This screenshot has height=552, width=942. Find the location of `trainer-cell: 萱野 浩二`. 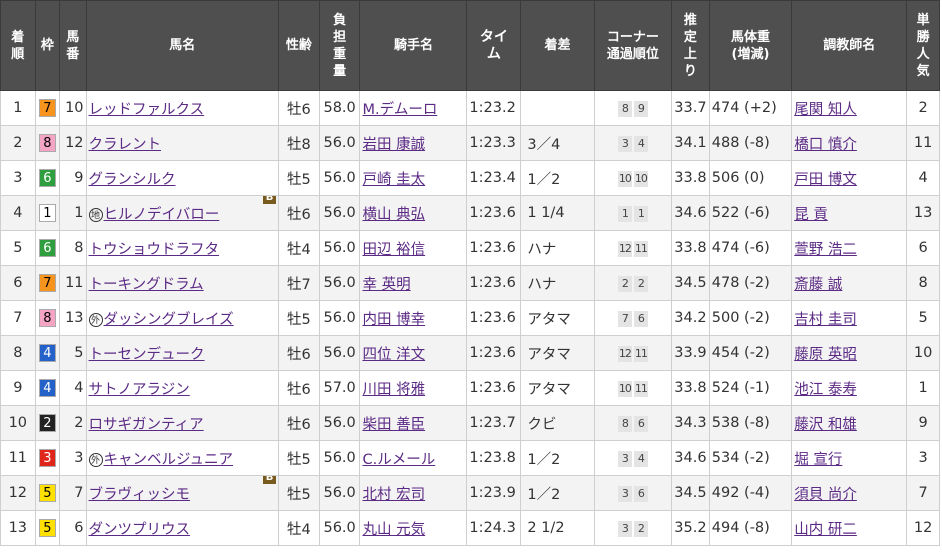

trainer-cell: 萱野 浩二 is located at coordinates (849, 248).